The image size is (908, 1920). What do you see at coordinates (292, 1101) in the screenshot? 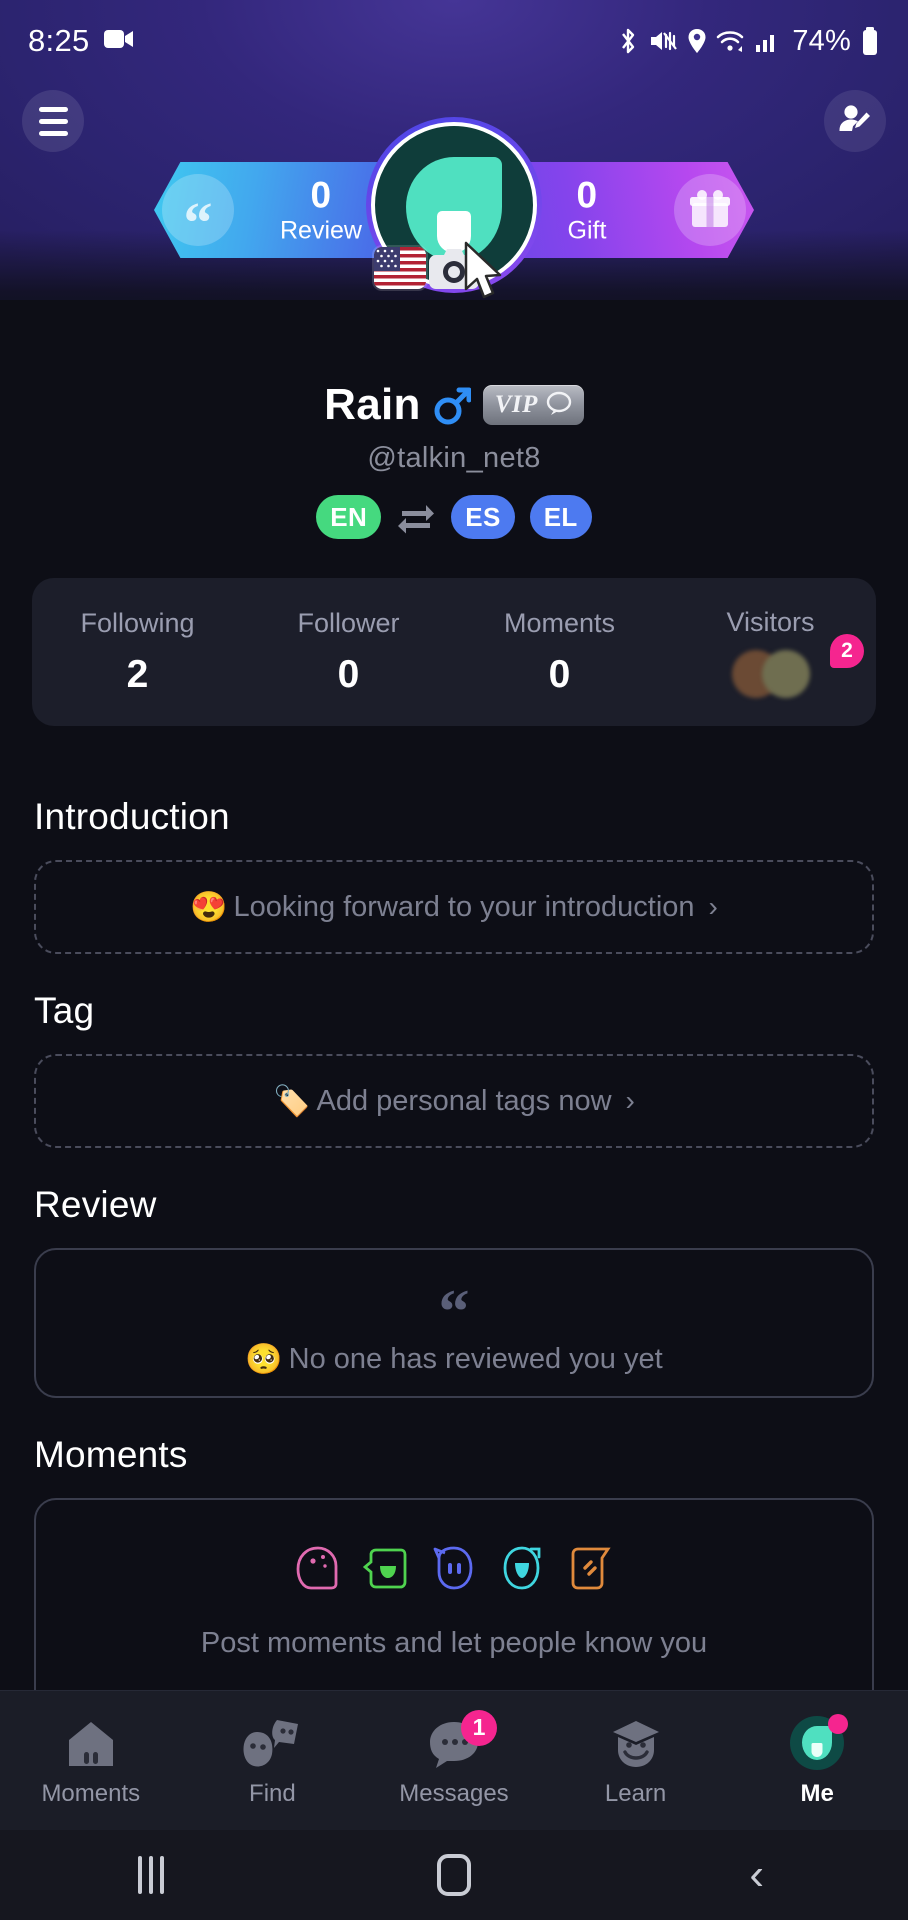
I see `label-tag-emoji-icon: 🏷️` at bounding box center [292, 1101].